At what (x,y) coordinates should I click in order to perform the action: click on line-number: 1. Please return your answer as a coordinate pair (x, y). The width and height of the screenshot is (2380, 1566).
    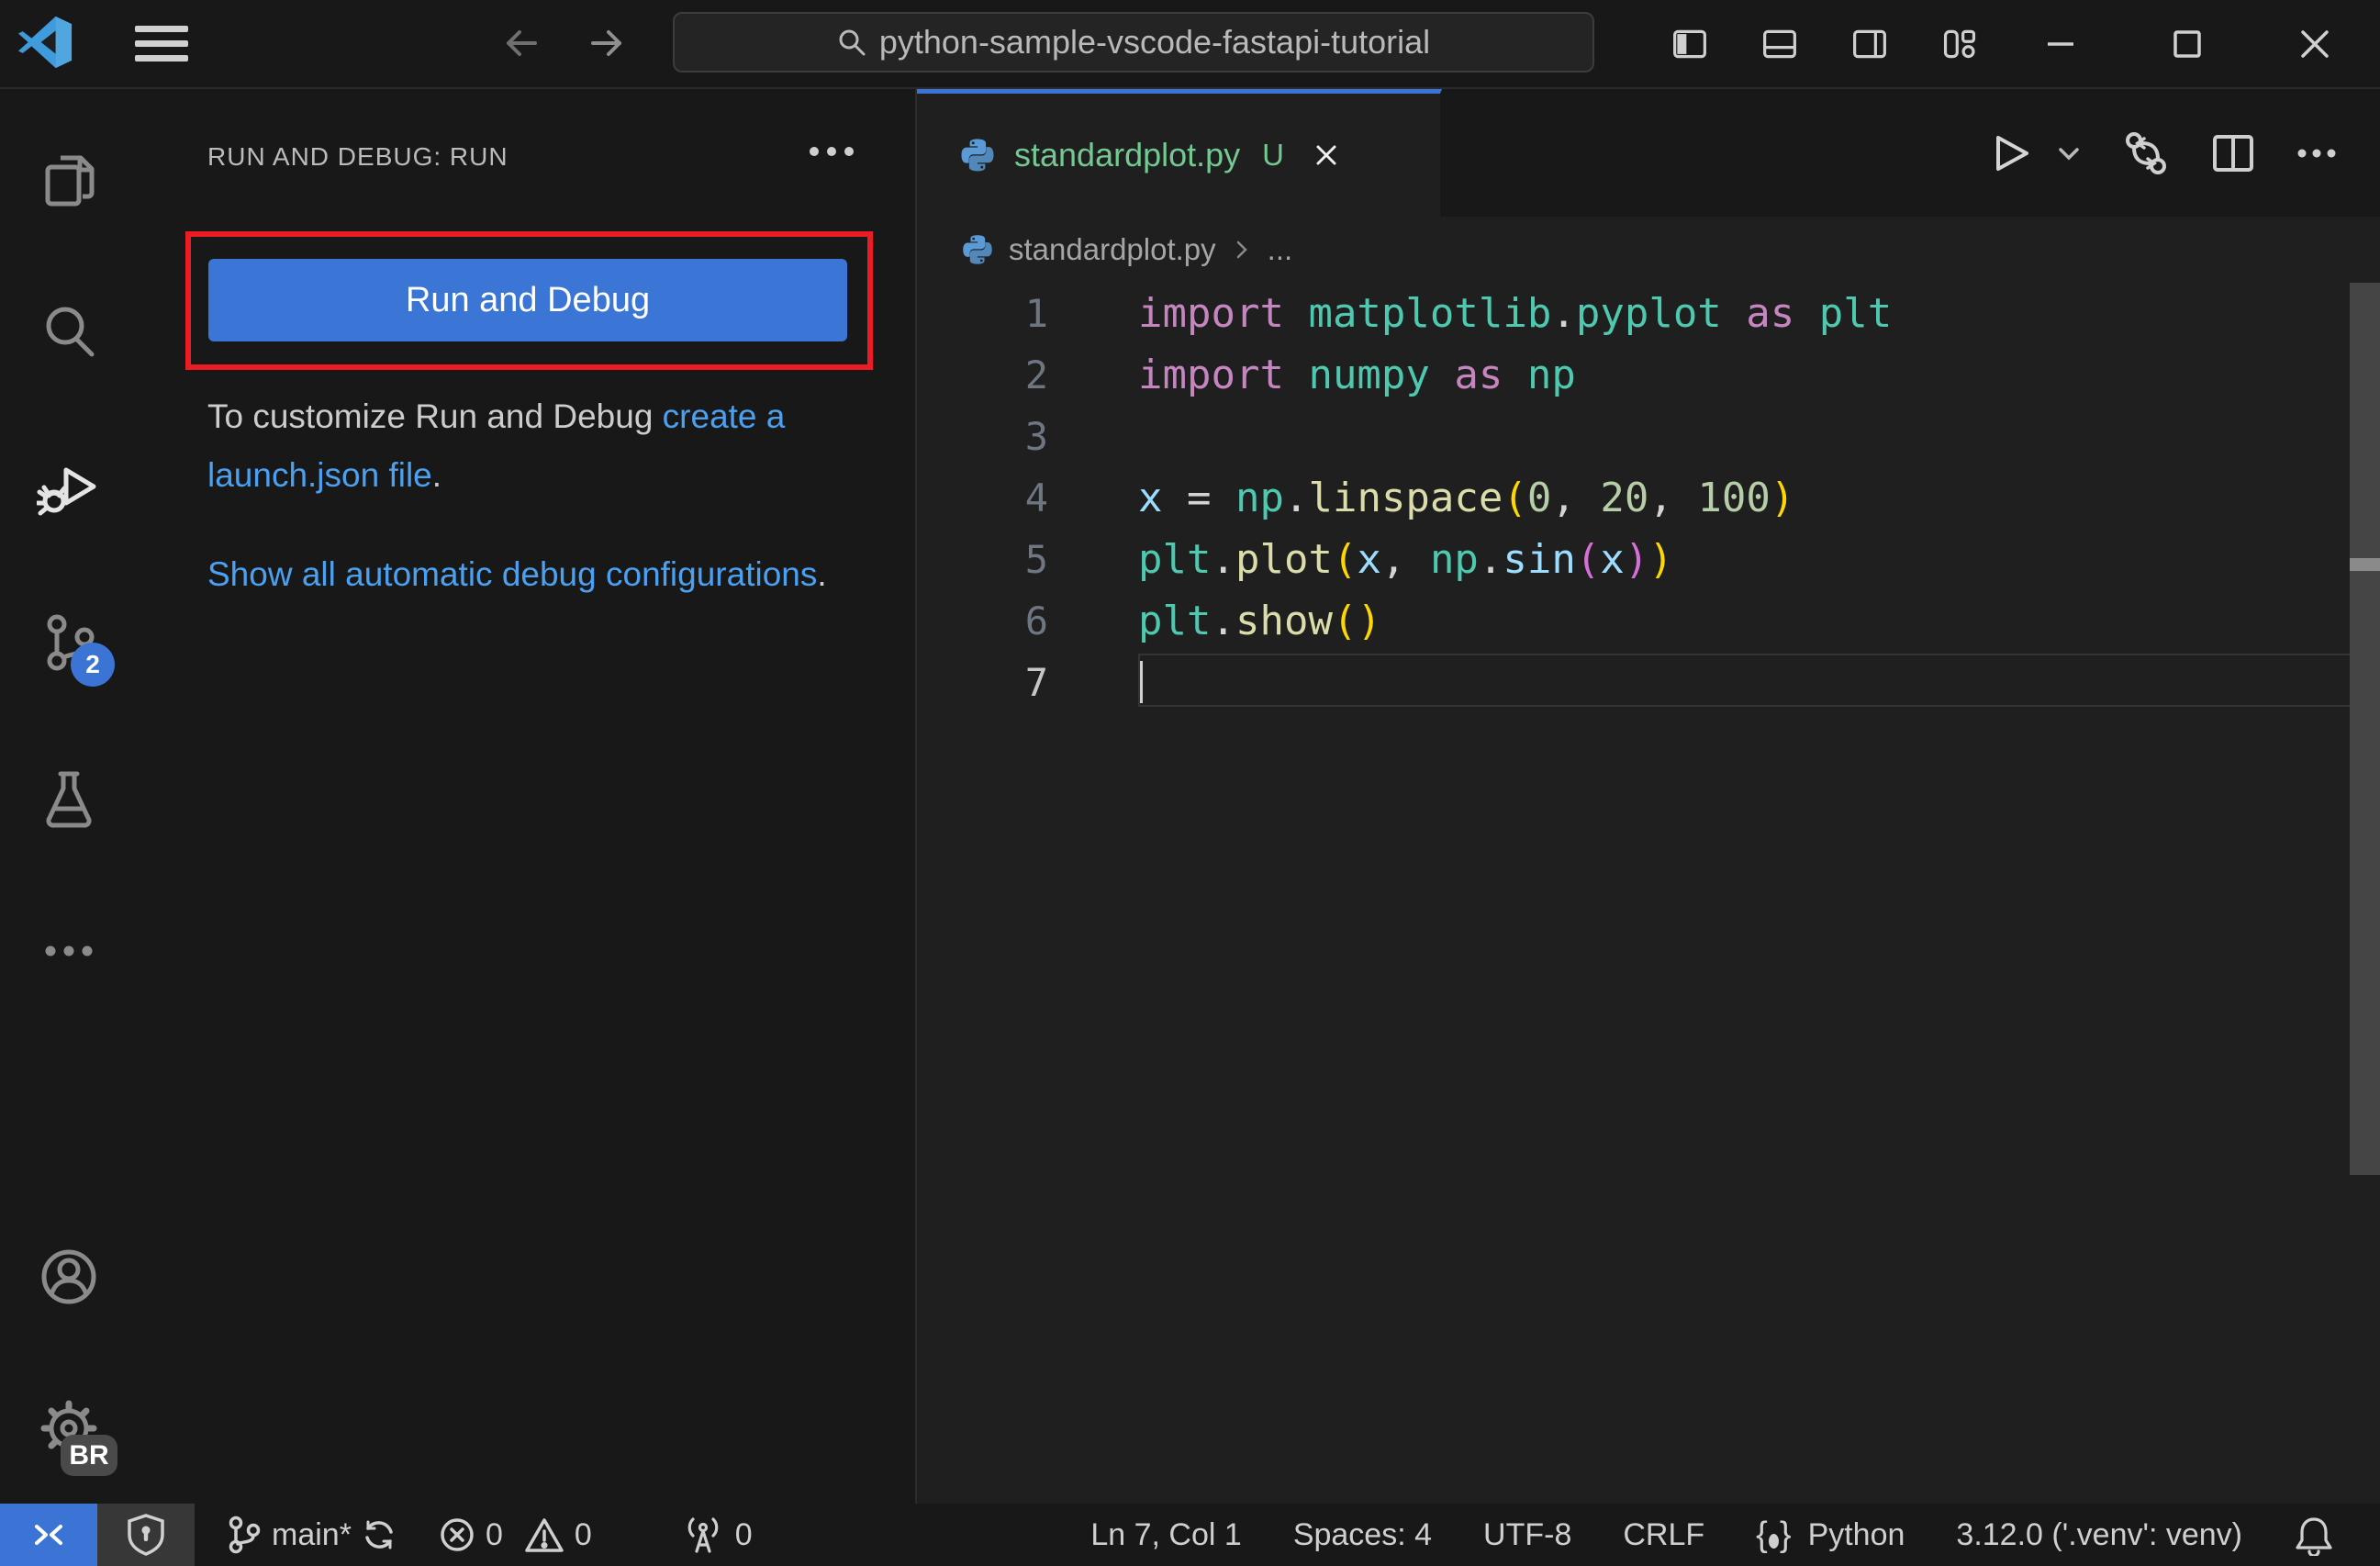
    Looking at the image, I should click on (1036, 313).